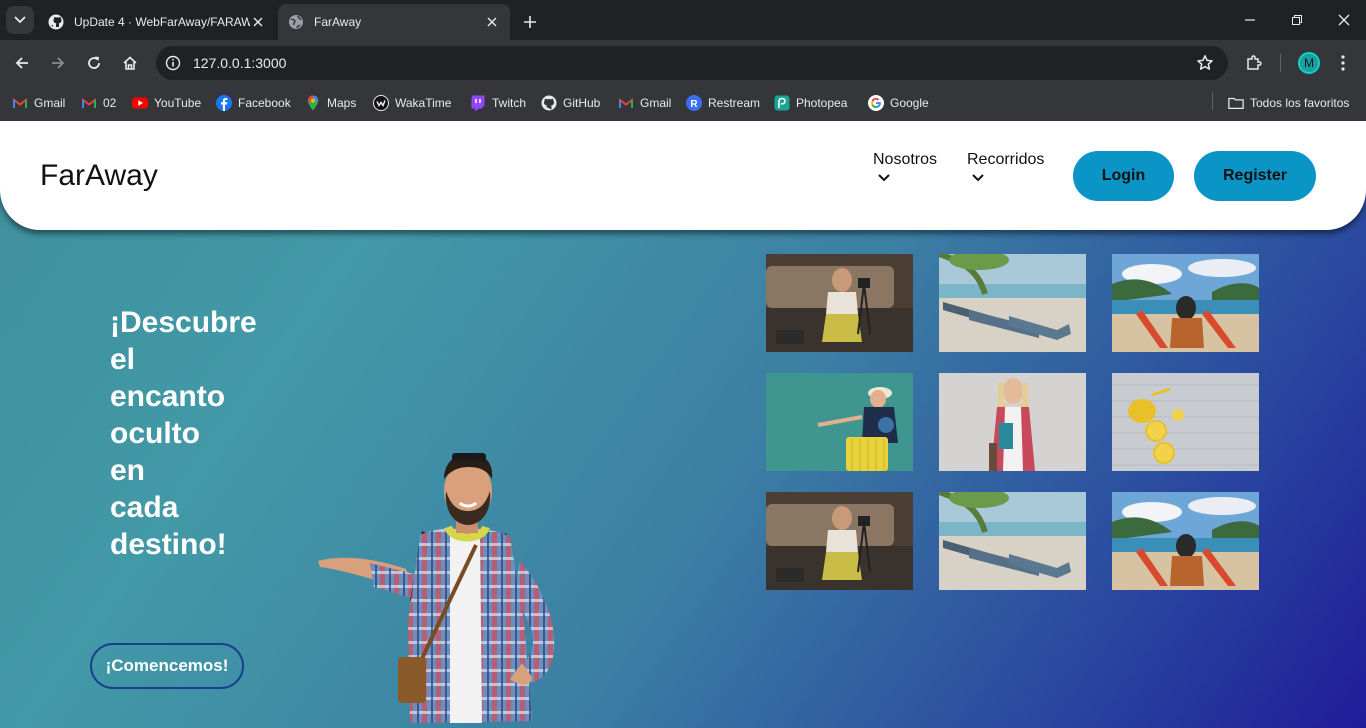 The height and width of the screenshot is (728, 1366). Describe the element at coordinates (549, 103) in the screenshot. I see `github-icon` at that location.